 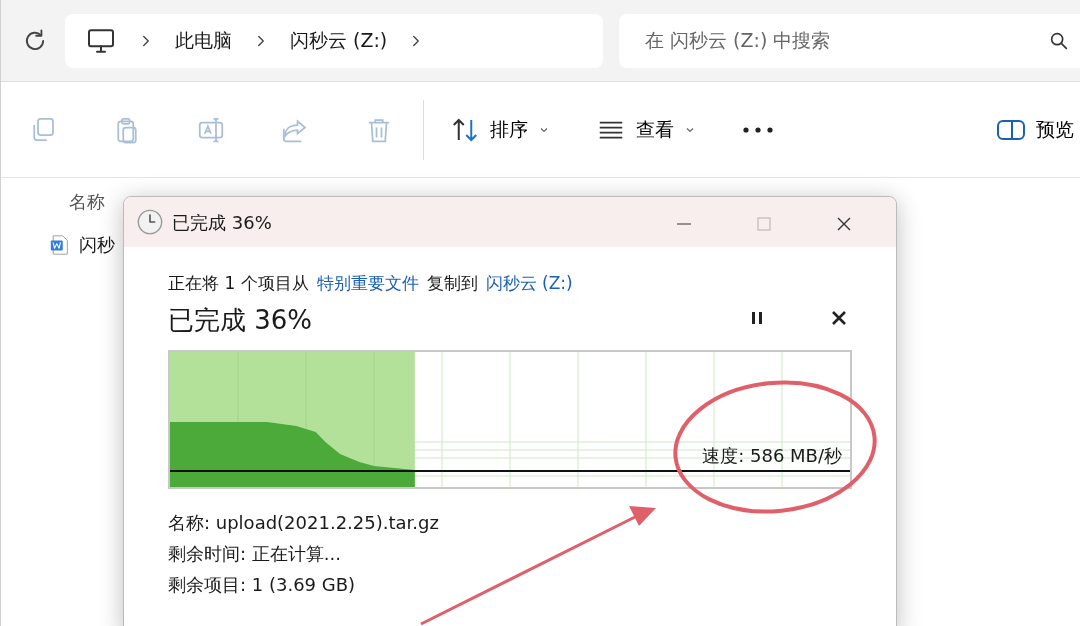 What do you see at coordinates (452, 283) in the screenshot?
I see `description-text: 复制到` at bounding box center [452, 283].